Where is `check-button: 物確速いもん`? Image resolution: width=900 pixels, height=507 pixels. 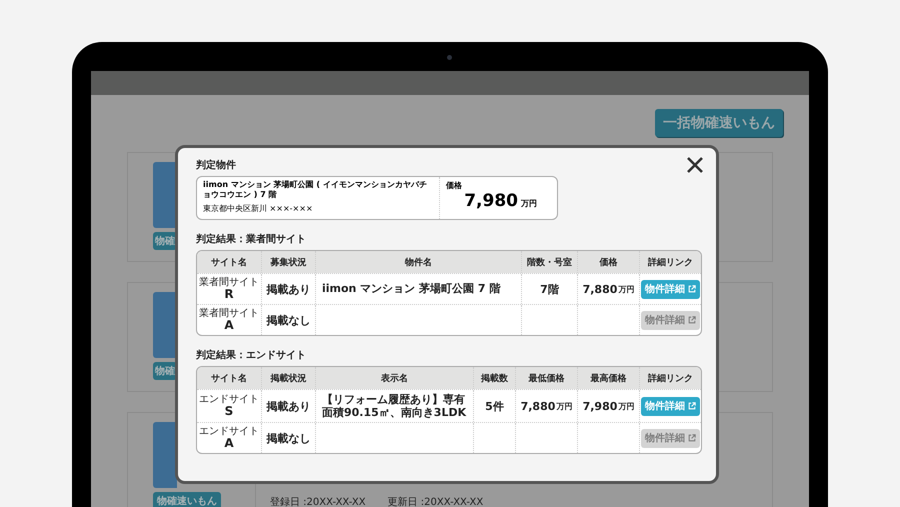
check-button: 物確速いもん is located at coordinates (187, 499).